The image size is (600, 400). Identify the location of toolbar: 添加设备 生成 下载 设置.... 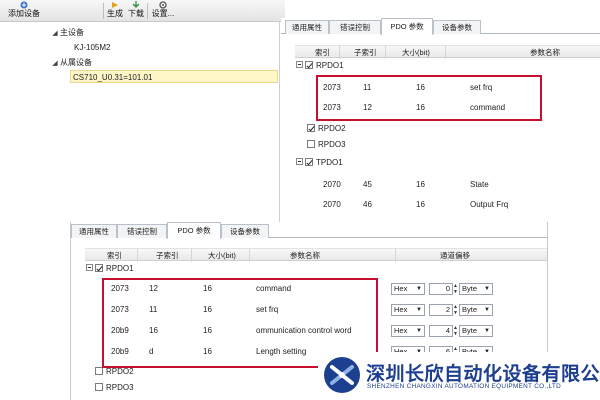
(142, 11).